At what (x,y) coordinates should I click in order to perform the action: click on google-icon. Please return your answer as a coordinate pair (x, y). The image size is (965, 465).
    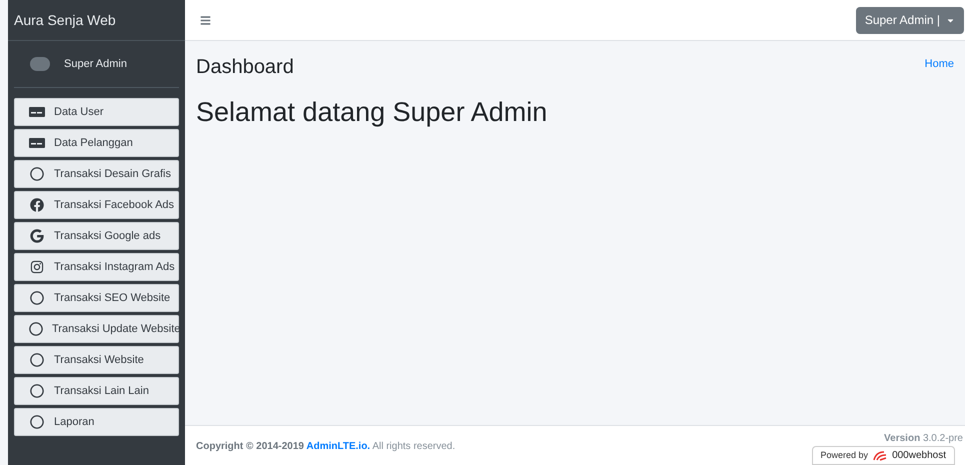
    Looking at the image, I should click on (37, 236).